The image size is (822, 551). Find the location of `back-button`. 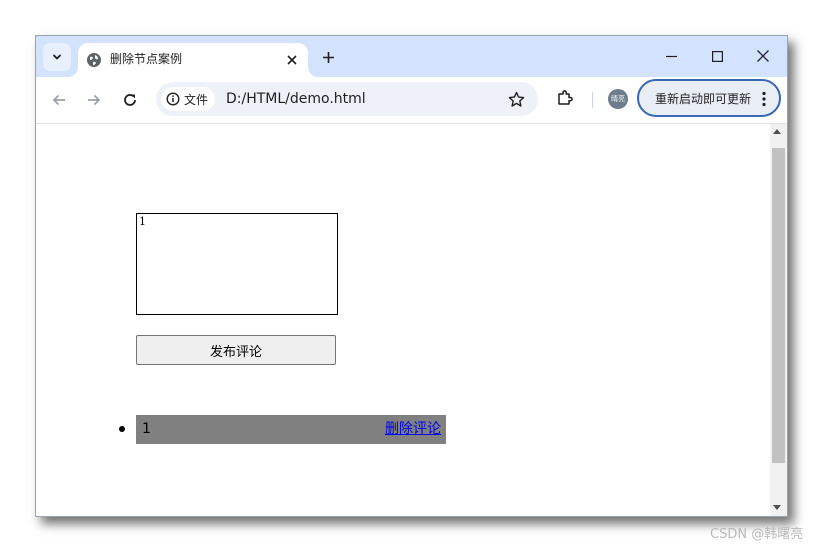

back-button is located at coordinates (59, 100).